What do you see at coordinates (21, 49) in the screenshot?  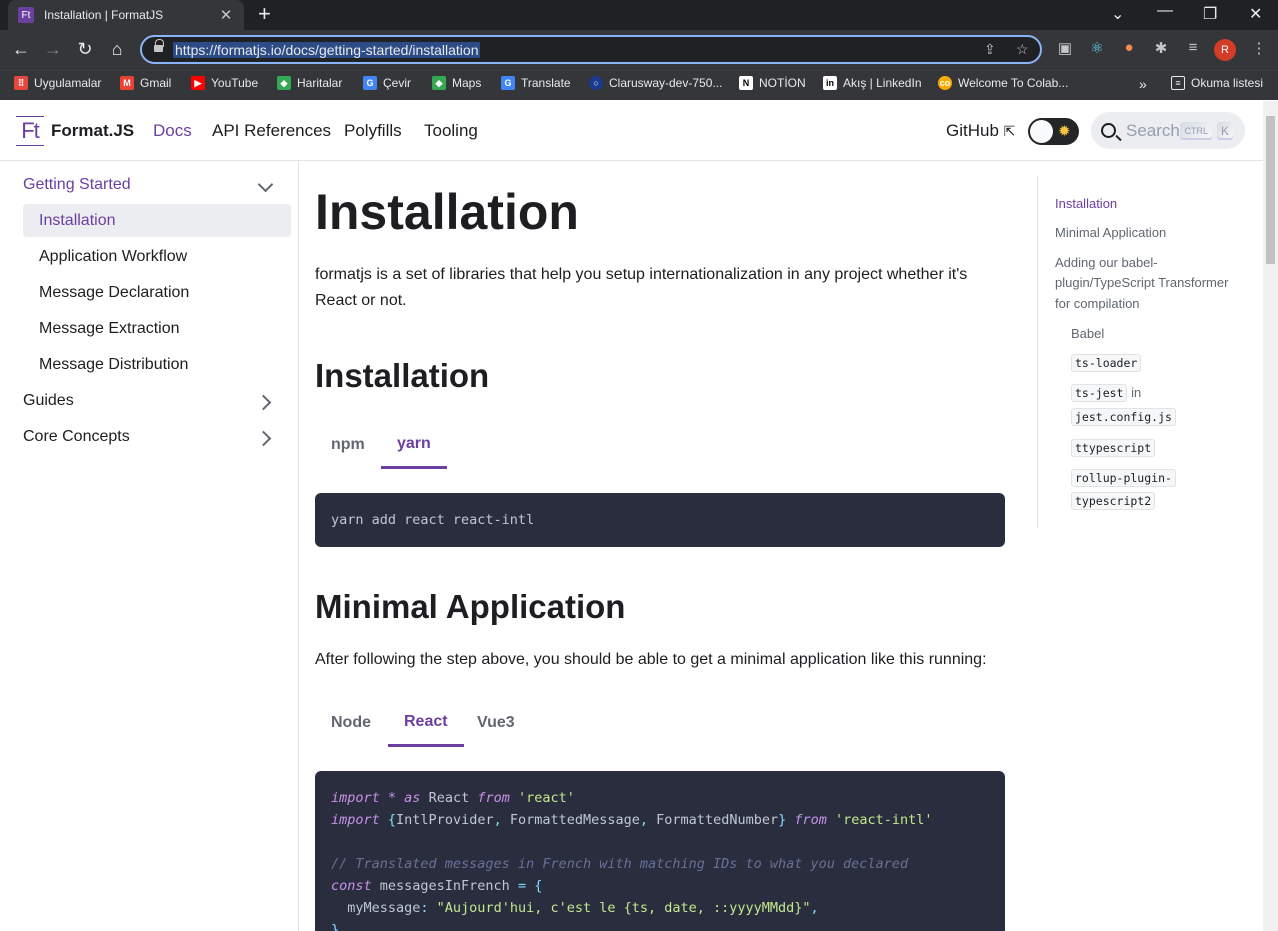 I see `back-icon: ←` at bounding box center [21, 49].